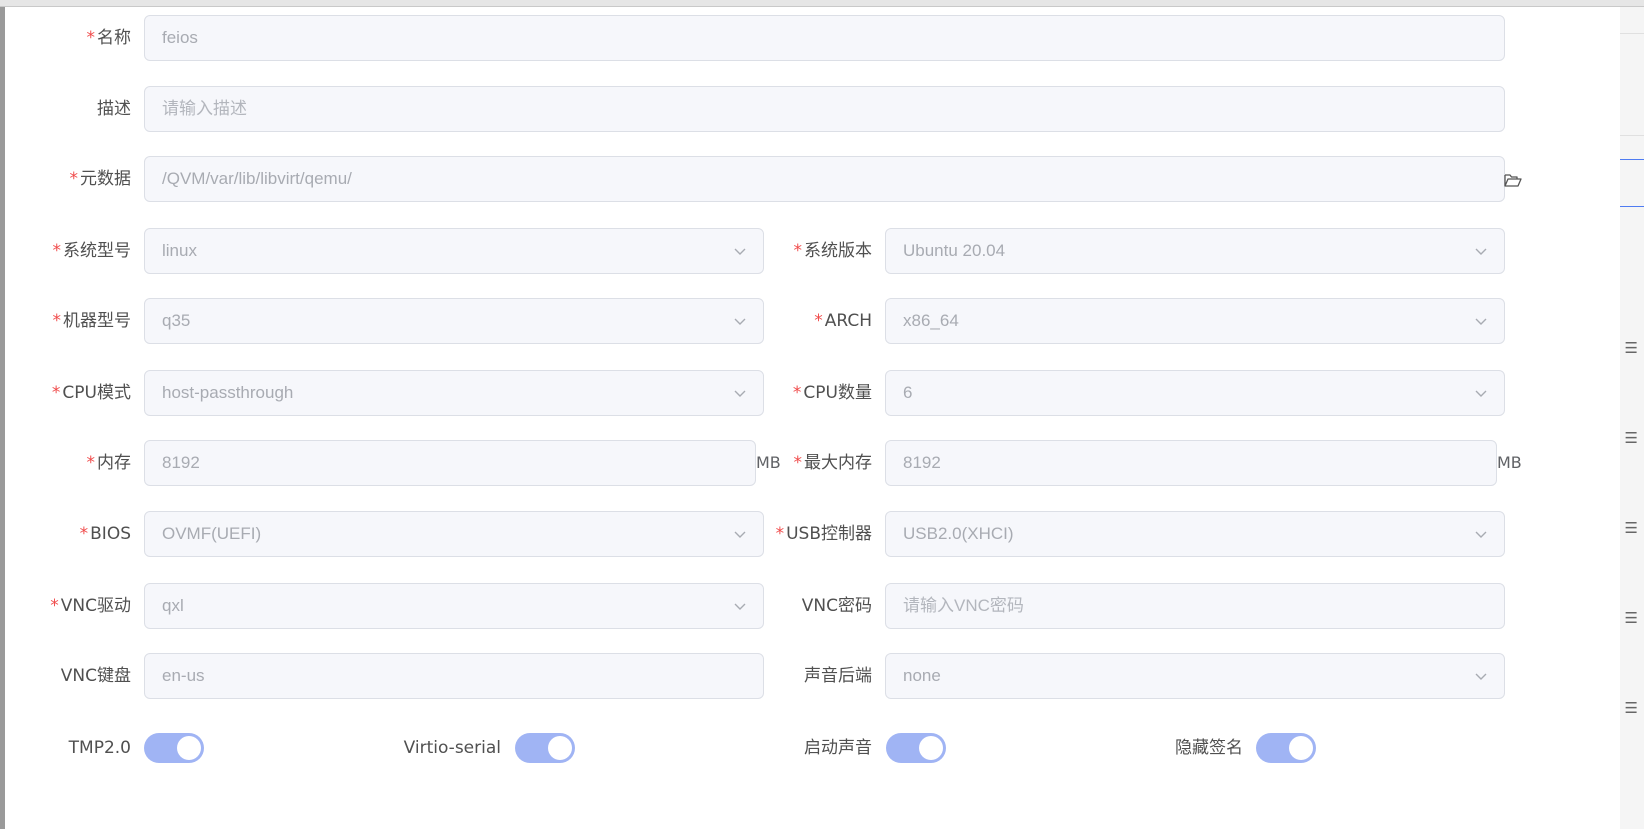 This screenshot has height=829, width=1644. I want to click on usb-controller-label-text: USB控制器, so click(829, 534).